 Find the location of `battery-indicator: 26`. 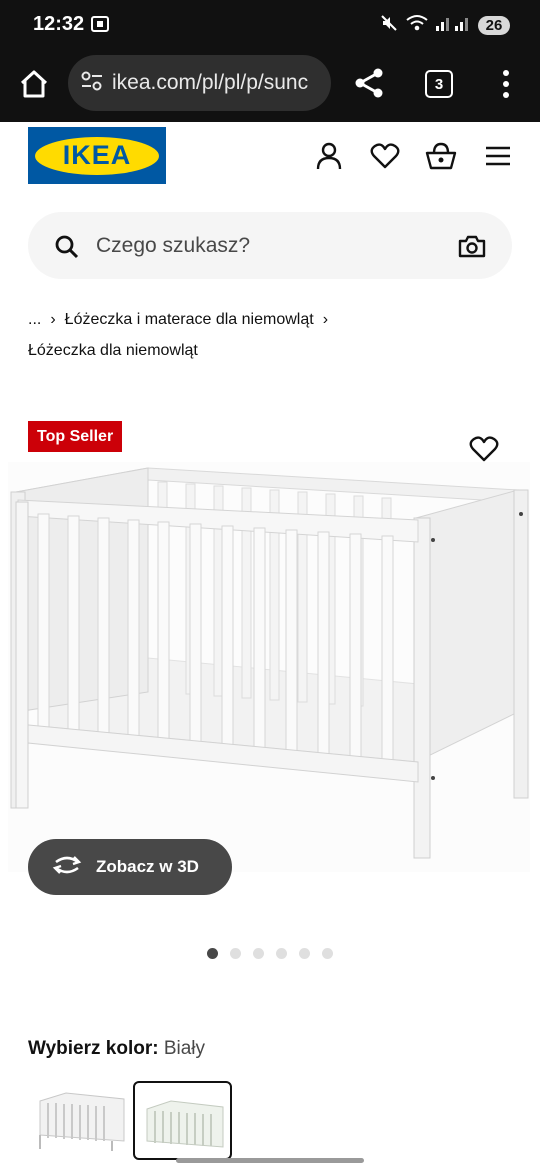

battery-indicator: 26 is located at coordinates (494, 25).